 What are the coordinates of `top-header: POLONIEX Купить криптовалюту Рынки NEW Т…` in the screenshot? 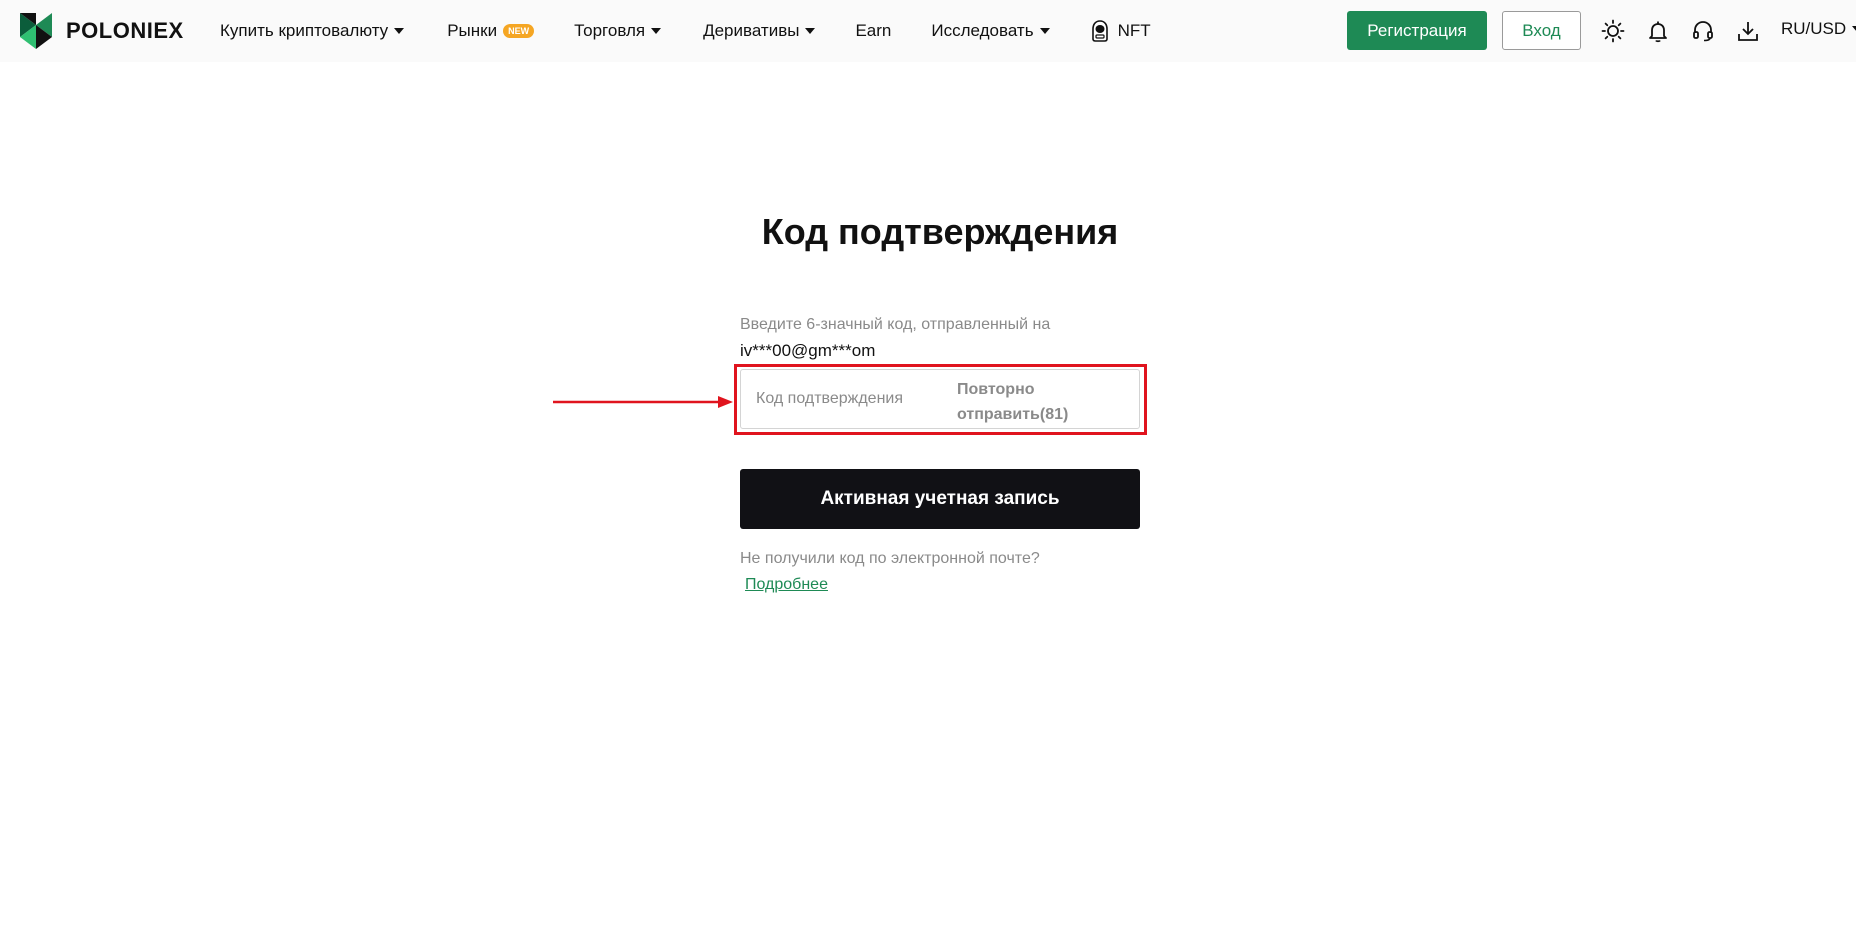 It's located at (928, 31).